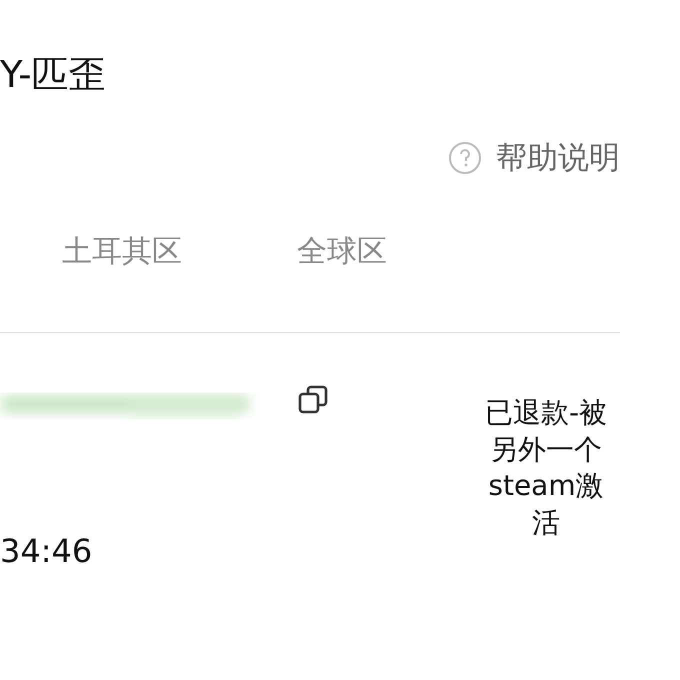 The image size is (680, 680). What do you see at coordinates (179, 252) in the screenshot?
I see `region-tab: 土耳其区` at bounding box center [179, 252].